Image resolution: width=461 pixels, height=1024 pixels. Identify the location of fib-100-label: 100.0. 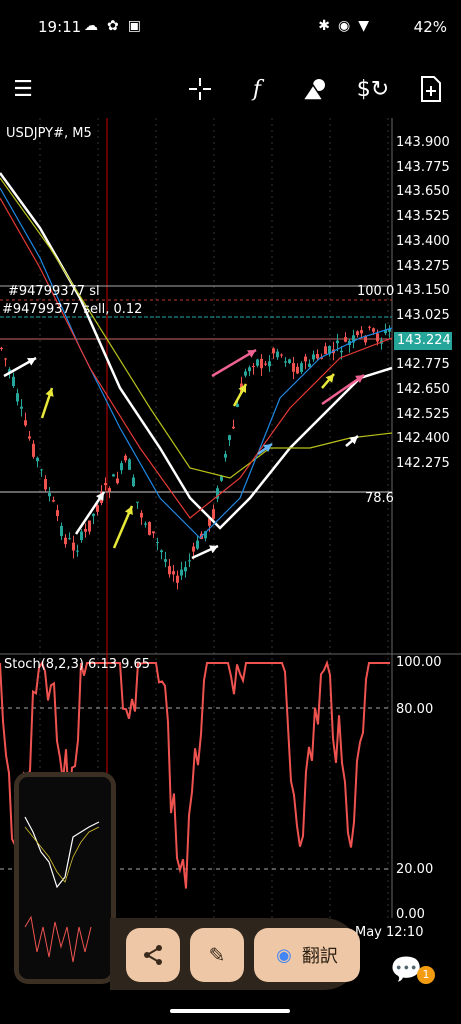
(376, 291).